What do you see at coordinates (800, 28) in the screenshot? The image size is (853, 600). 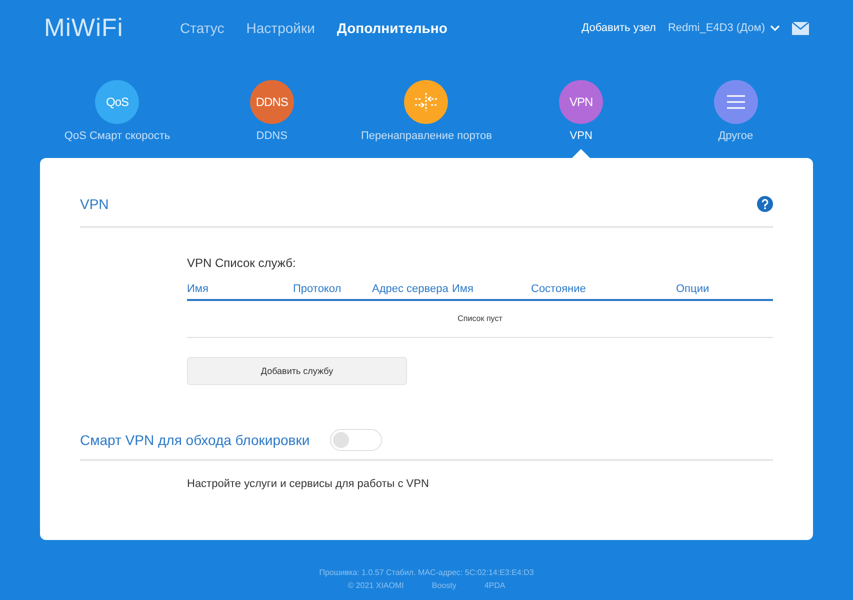 I see `mail-icon` at bounding box center [800, 28].